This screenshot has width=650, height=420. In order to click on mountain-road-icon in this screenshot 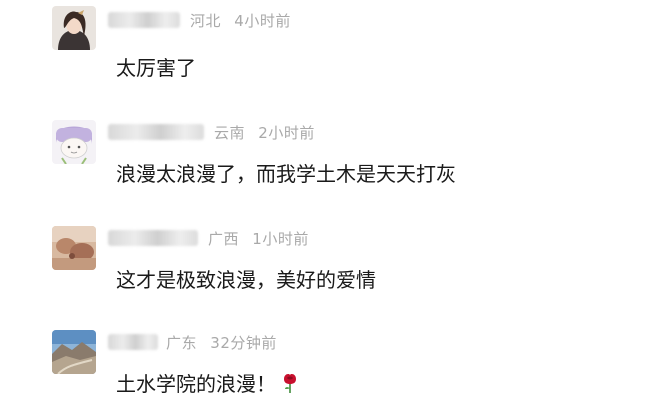, I will do `click(74, 352)`.